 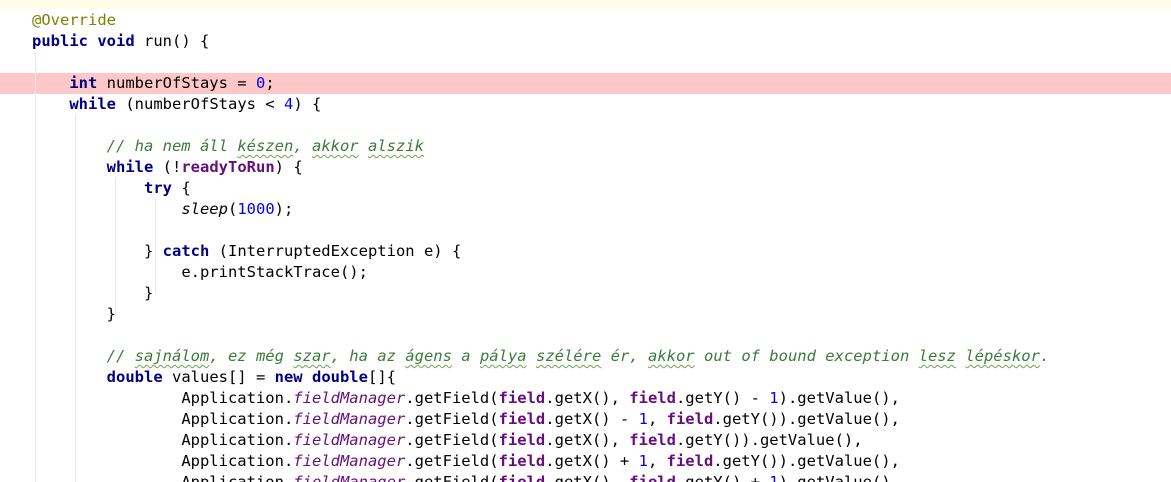 What do you see at coordinates (162, 209) in the screenshot?
I see `code-line: sleep(1000);` at bounding box center [162, 209].